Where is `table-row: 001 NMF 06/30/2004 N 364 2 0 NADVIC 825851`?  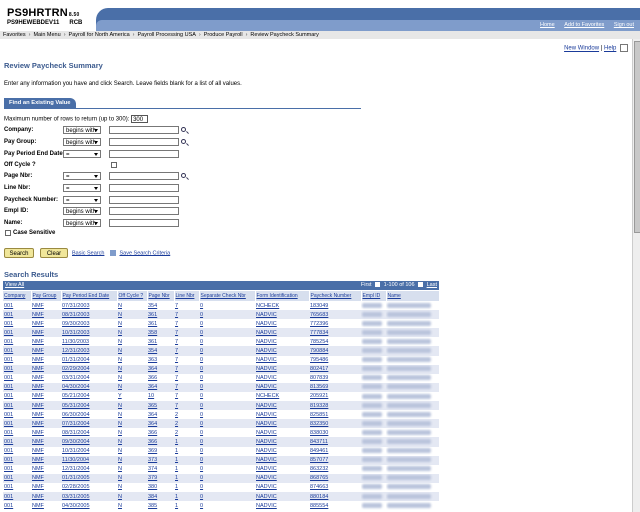 table-row: 001 NMF 06/30/2004 N 364 2 0 NADVIC 825851 is located at coordinates (221, 415).